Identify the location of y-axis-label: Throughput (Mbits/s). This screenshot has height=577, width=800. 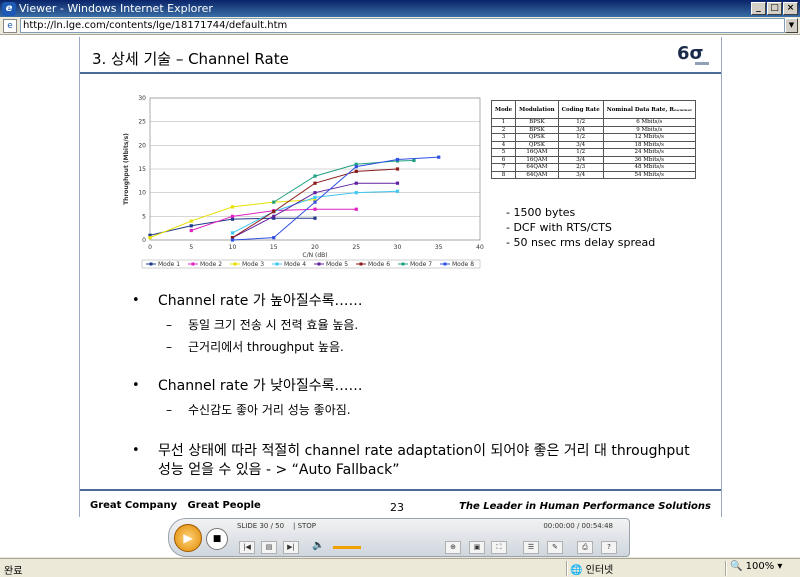
(126, 169).